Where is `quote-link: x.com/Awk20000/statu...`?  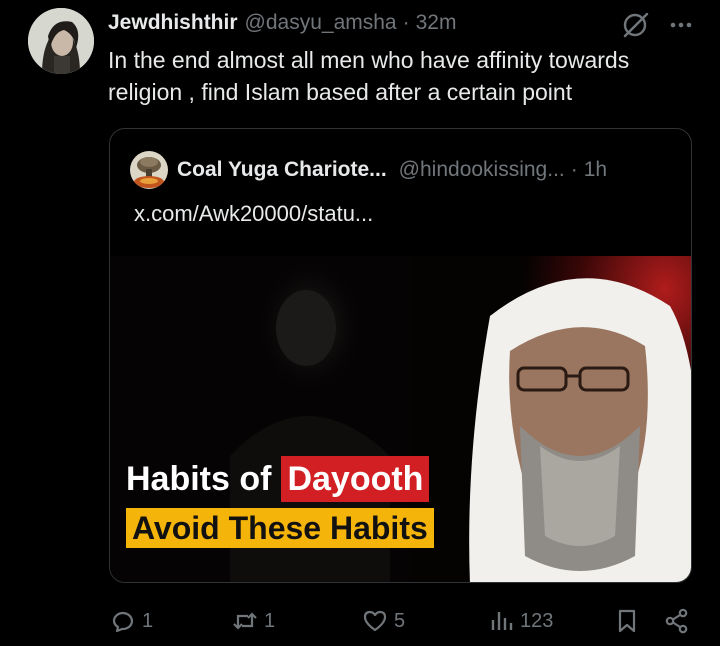 quote-link: x.com/Awk20000/statu... is located at coordinates (253, 214).